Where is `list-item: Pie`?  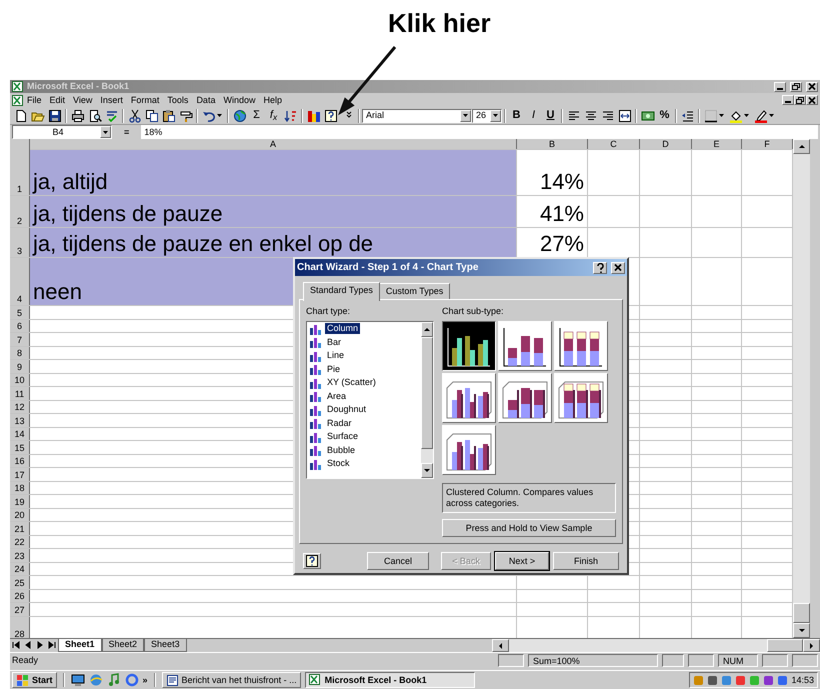
list-item: Pie is located at coordinates (333, 369).